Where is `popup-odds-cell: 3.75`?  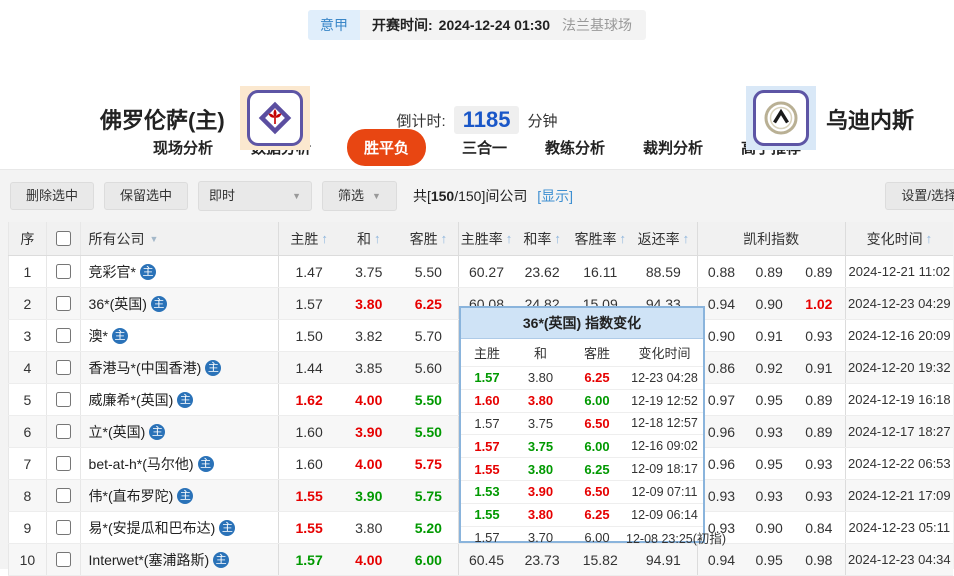
popup-odds-cell: 3.75 is located at coordinates (540, 423).